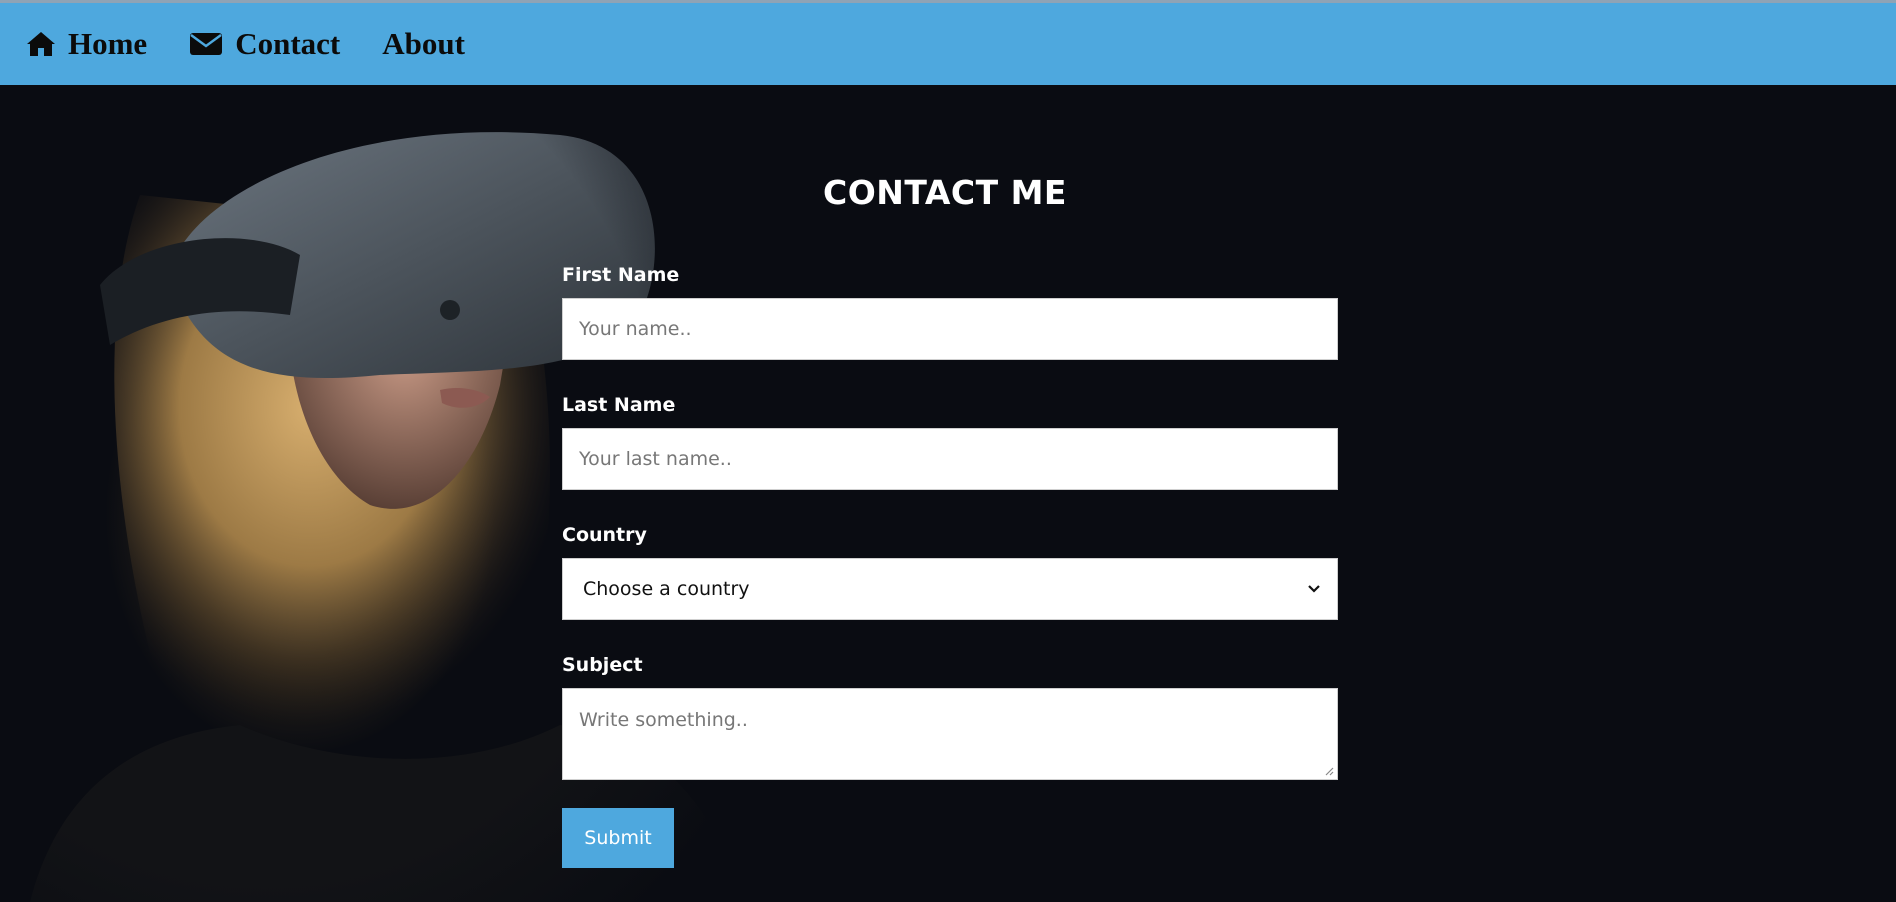 Image resolution: width=1896 pixels, height=902 pixels. What do you see at coordinates (655, 459) in the screenshot?
I see `last-name-placeholder: Your last name..` at bounding box center [655, 459].